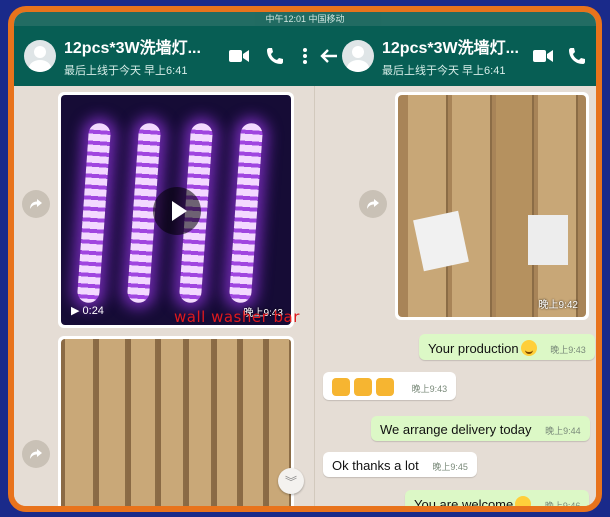 The height and width of the screenshot is (517, 610). I want to click on message-time: 晚上9:45, so click(450, 467).